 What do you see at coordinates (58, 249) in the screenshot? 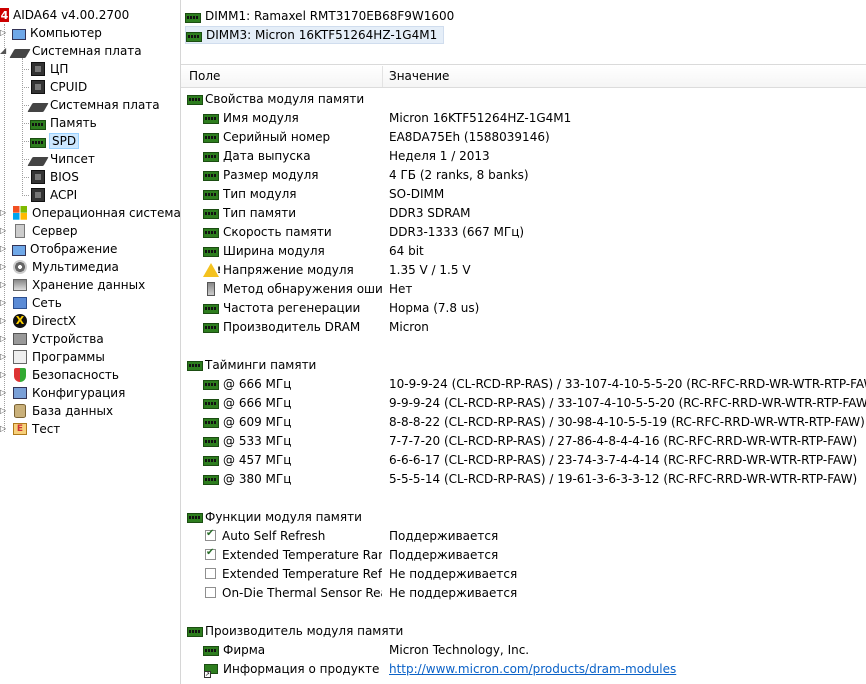
I see `tree-item: ▷ Отображение` at bounding box center [58, 249].